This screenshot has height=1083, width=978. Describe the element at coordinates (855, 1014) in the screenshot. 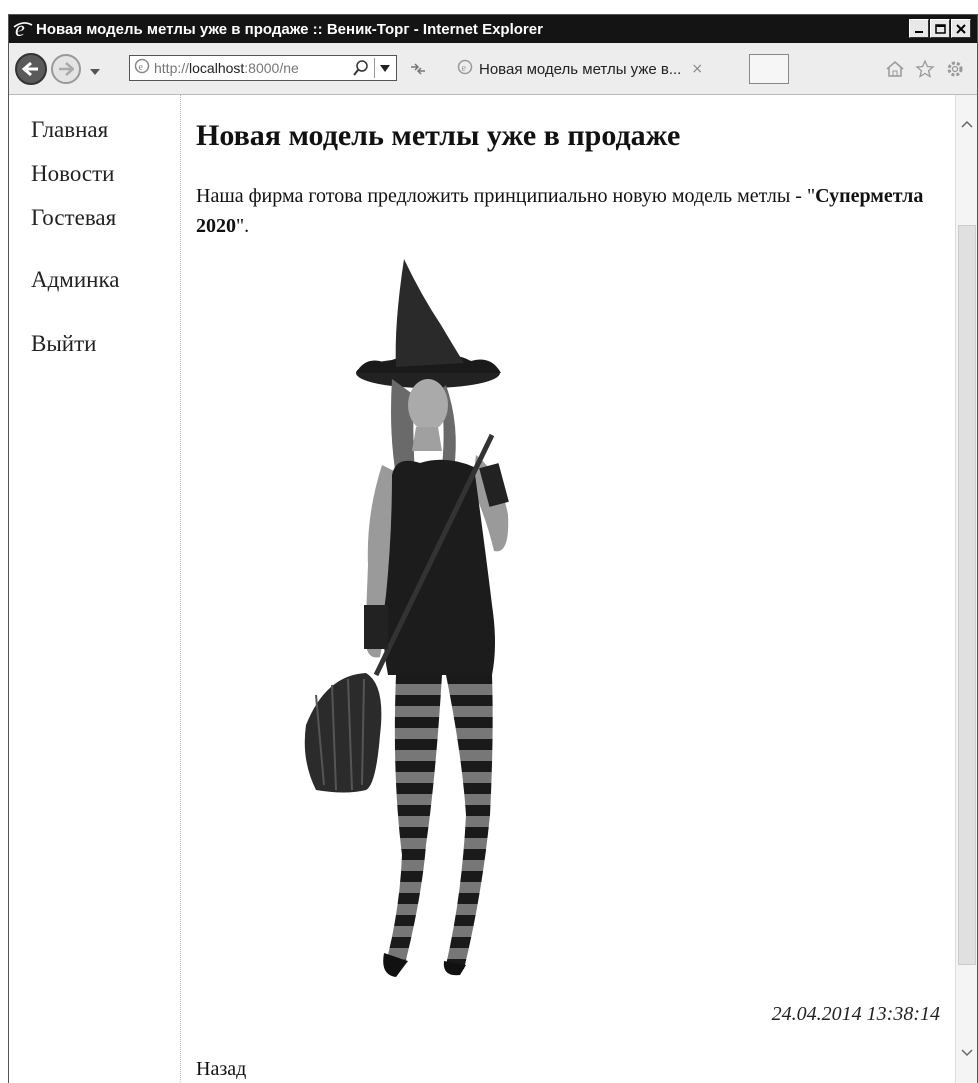

I see `publish-date: 24.04.2014 13:38:14` at that location.